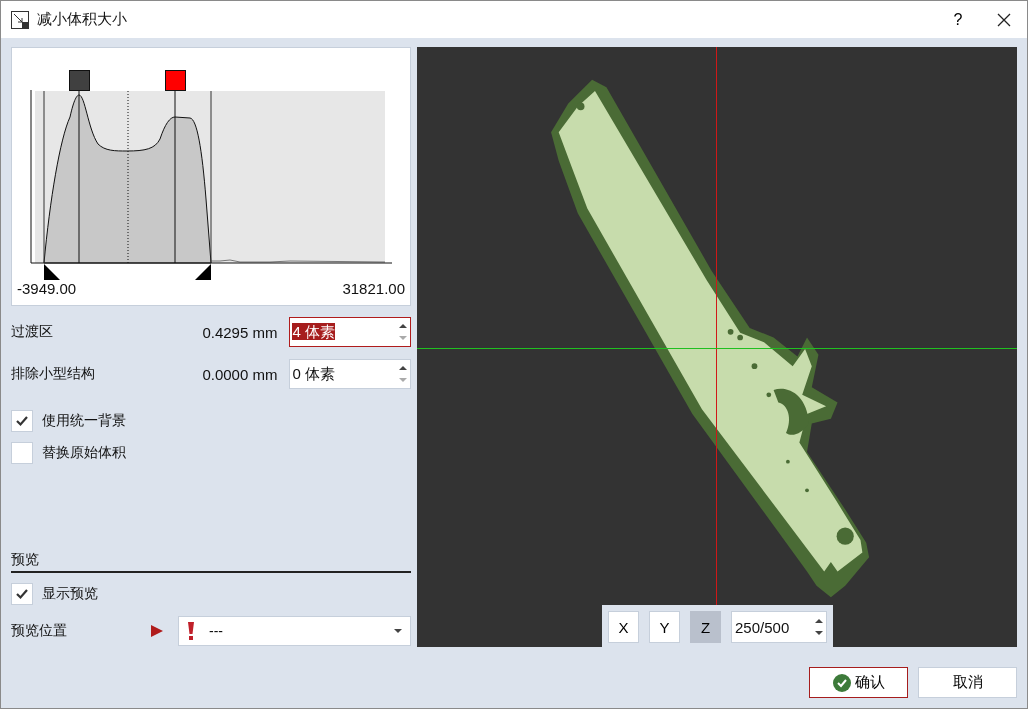 The width and height of the screenshot is (1028, 709). What do you see at coordinates (623, 627) in the screenshot?
I see `axis-button: X` at bounding box center [623, 627].